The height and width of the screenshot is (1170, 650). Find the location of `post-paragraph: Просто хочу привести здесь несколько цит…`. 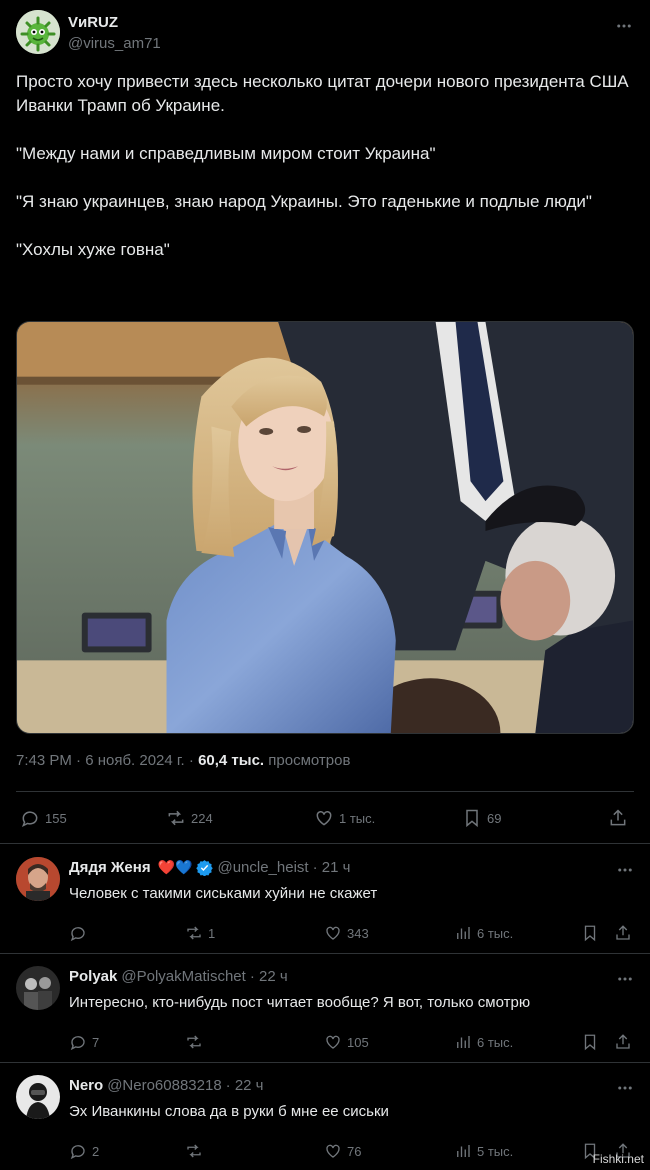

post-paragraph: Просто хочу привести здесь несколько цит… is located at coordinates (322, 93).